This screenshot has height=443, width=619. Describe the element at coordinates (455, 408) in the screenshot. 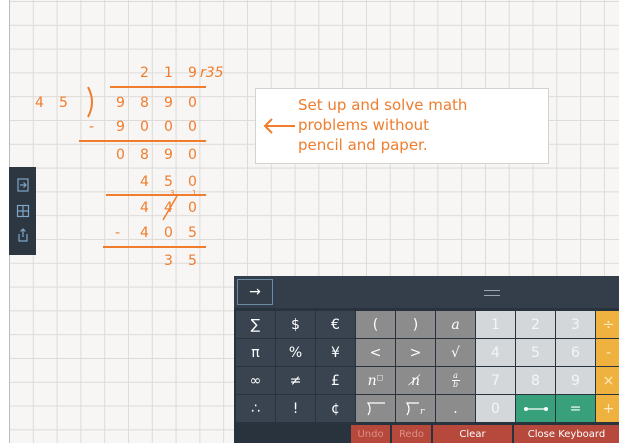

I see `decimal-key: .` at that location.